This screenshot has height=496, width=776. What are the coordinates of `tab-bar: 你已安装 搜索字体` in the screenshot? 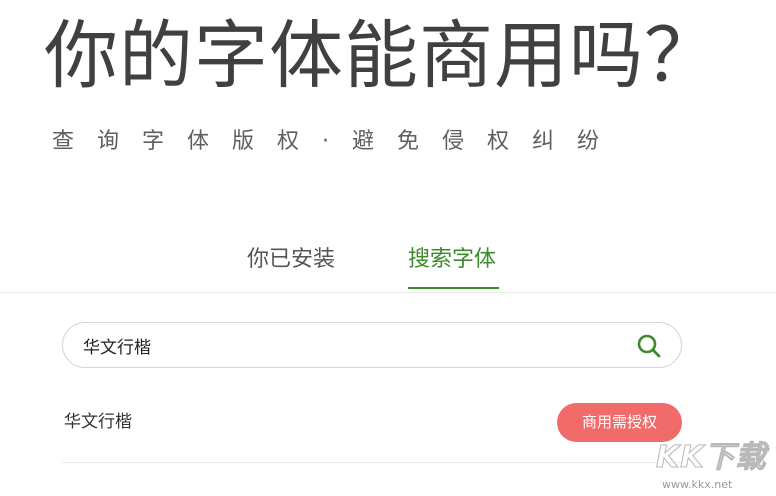 It's located at (388, 265).